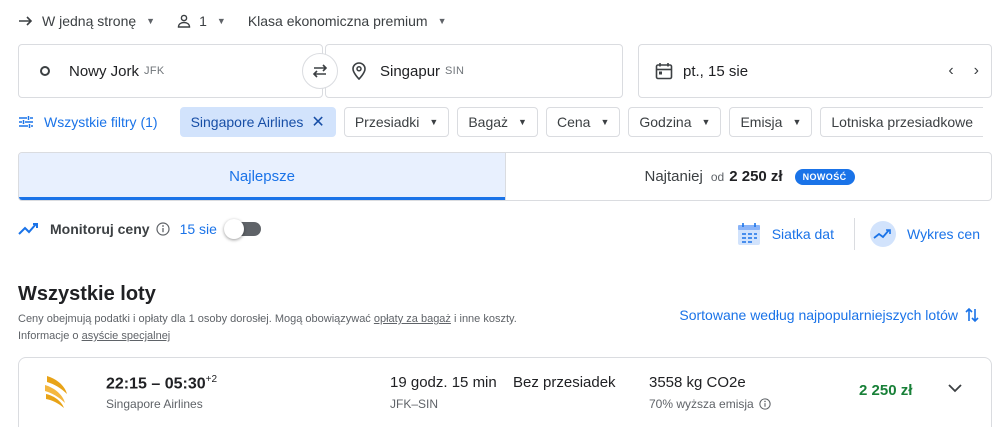  I want to click on tab-cheapest-from: od, so click(717, 176).